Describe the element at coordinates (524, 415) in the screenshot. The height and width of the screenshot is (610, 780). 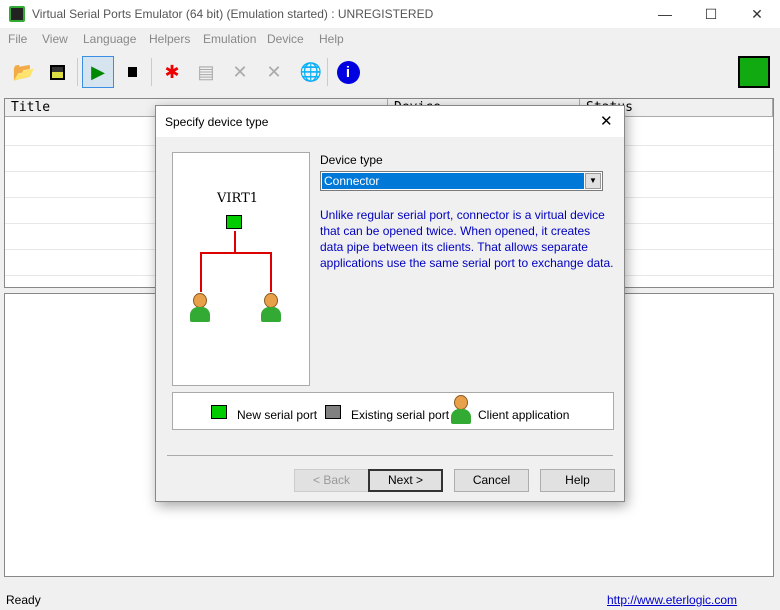
I see `legend-client: Client application` at that location.